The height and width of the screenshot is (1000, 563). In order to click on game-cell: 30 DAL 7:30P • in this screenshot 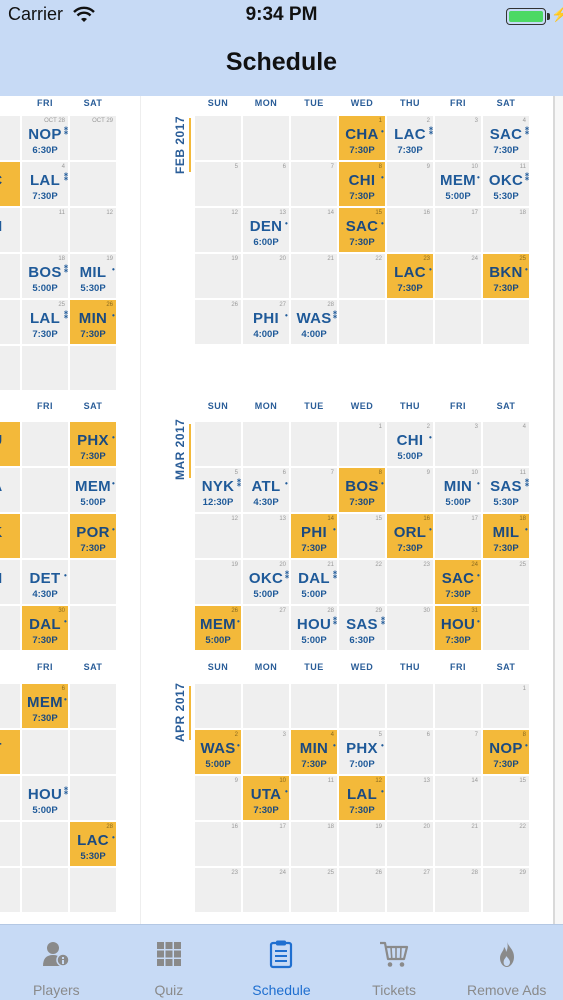, I will do `click(45, 628)`.